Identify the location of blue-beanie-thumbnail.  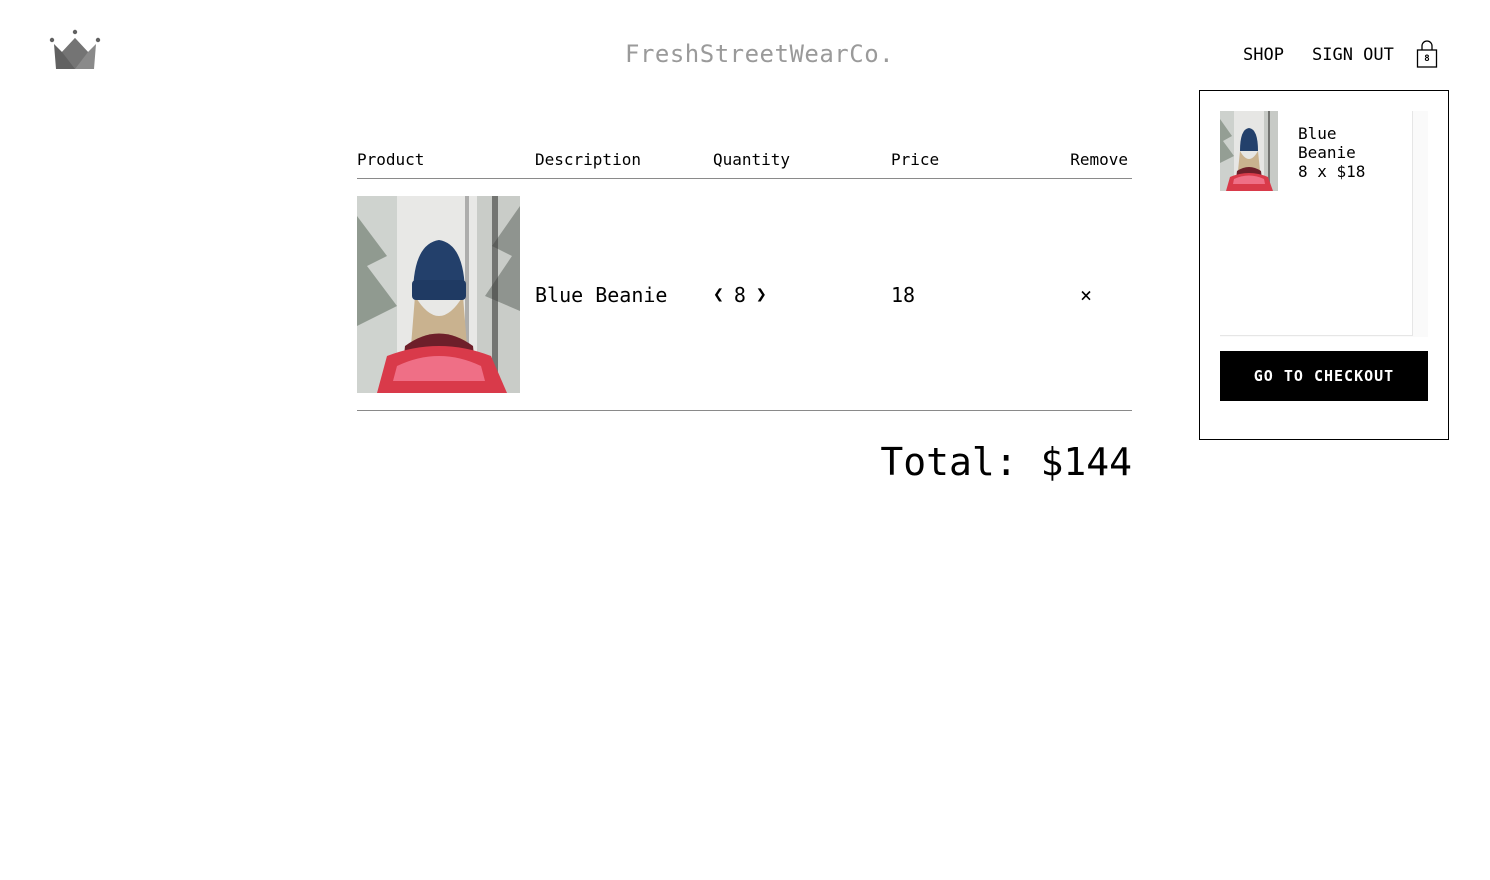
(1249, 151).